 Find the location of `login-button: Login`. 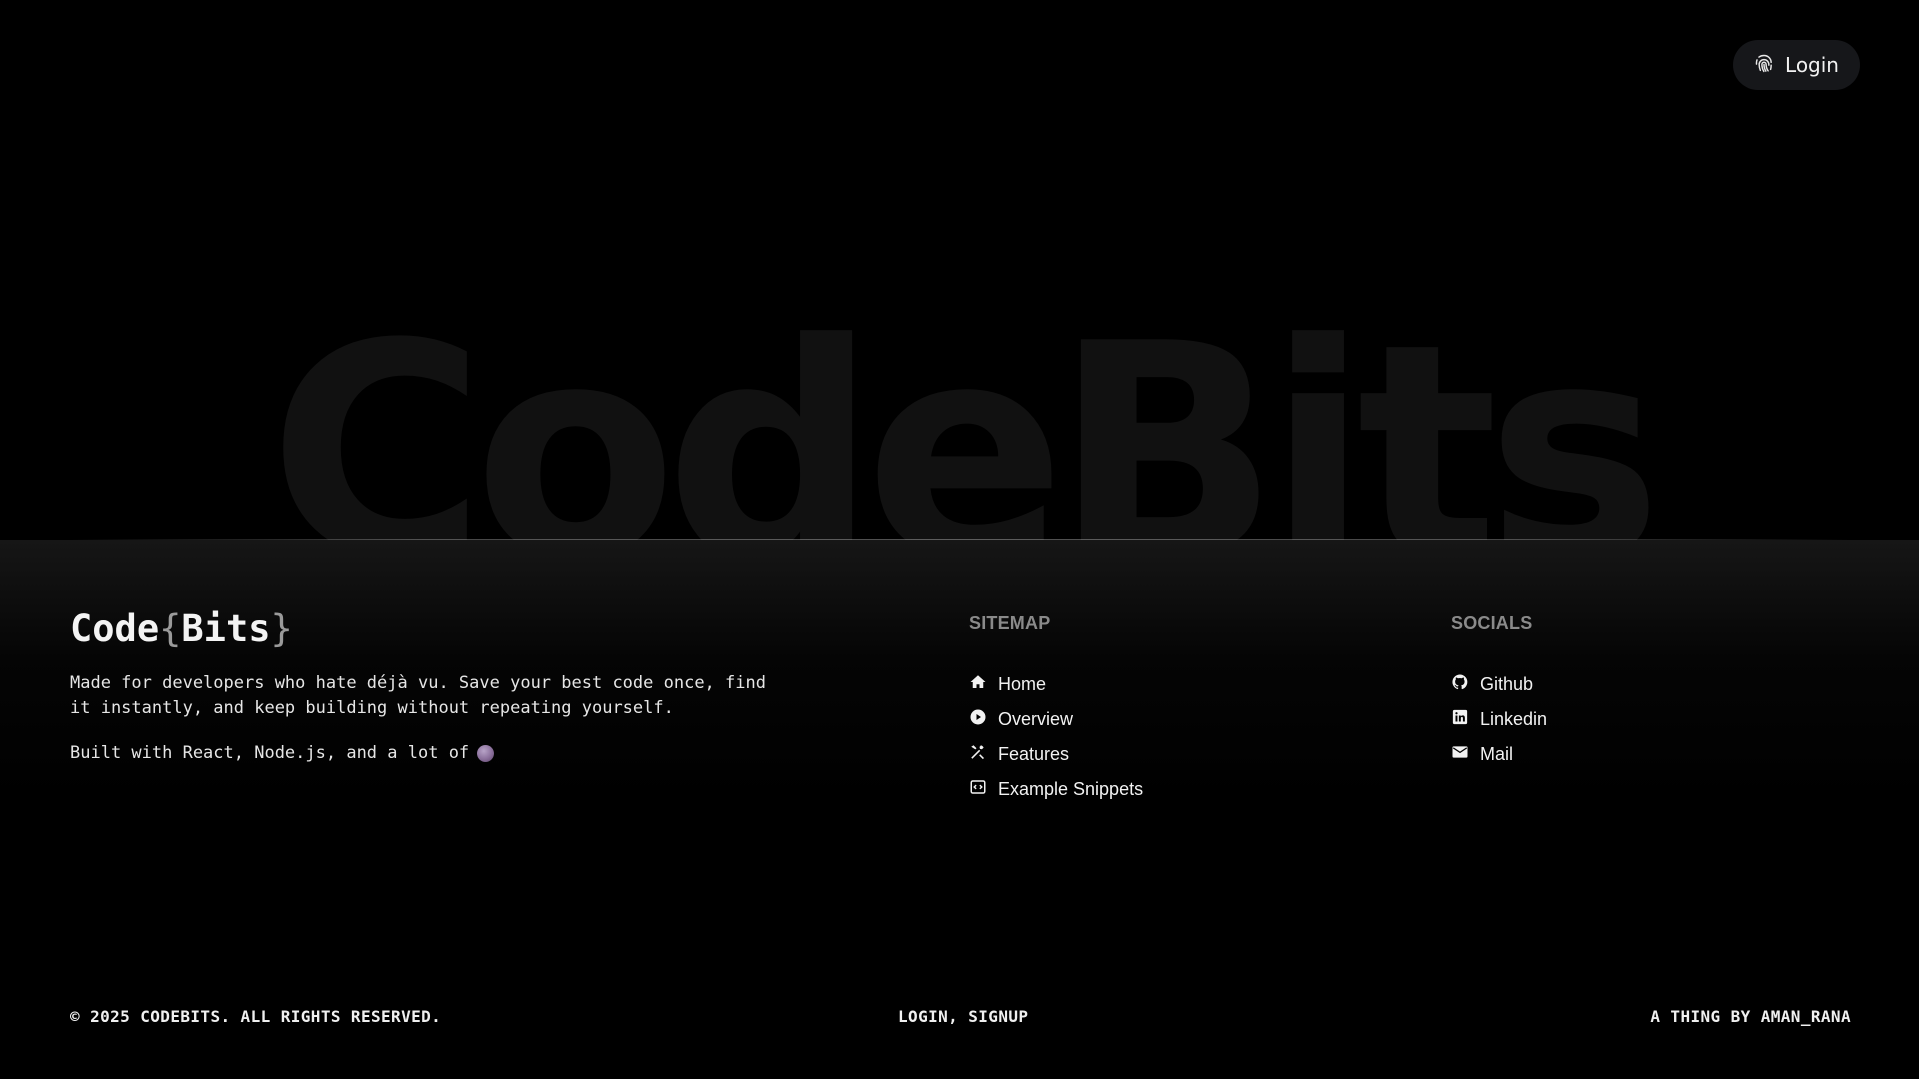

login-button: Login is located at coordinates (1796, 65).